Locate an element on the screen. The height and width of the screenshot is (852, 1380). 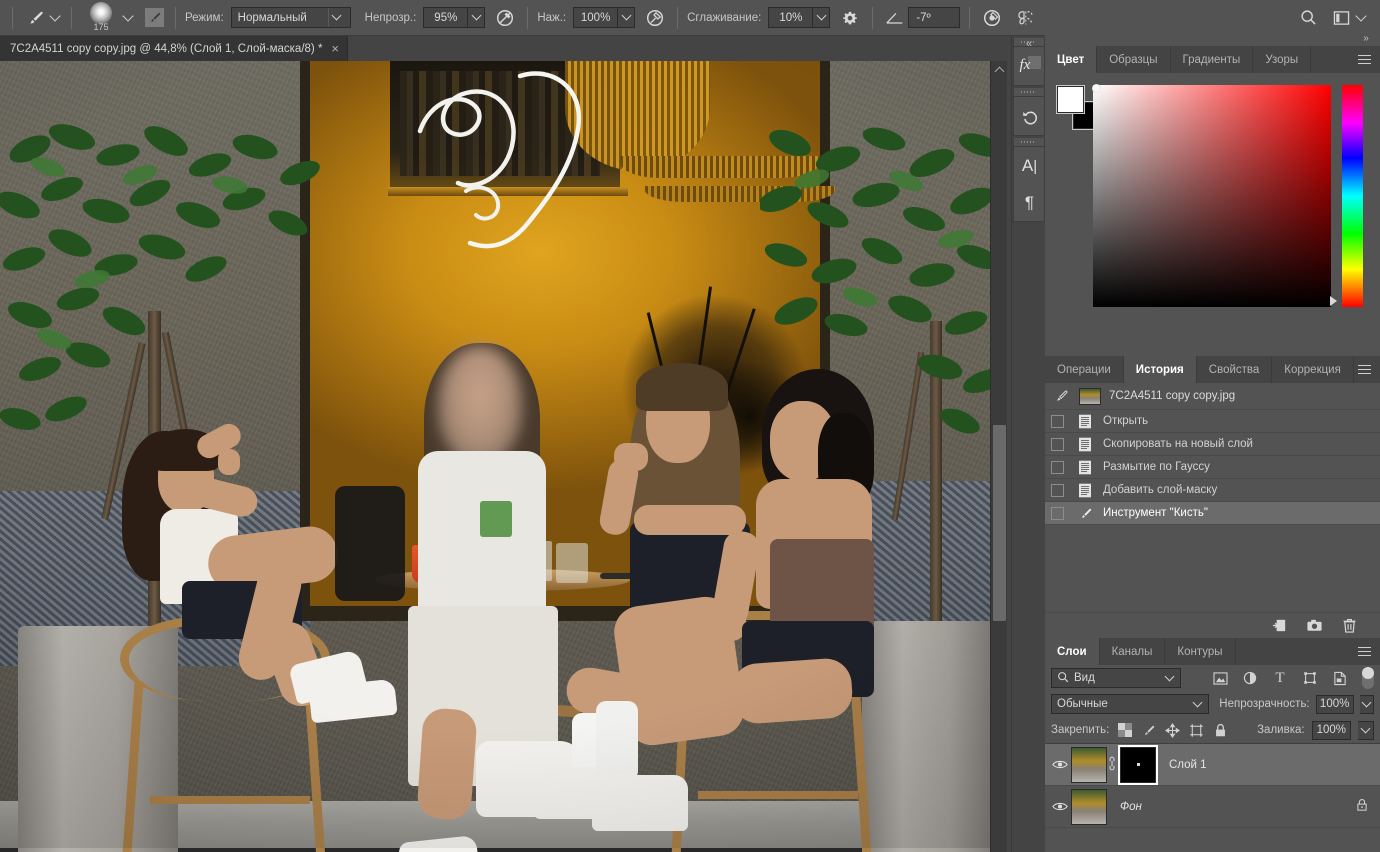
tab-history: История is located at coordinates (1160, 369).